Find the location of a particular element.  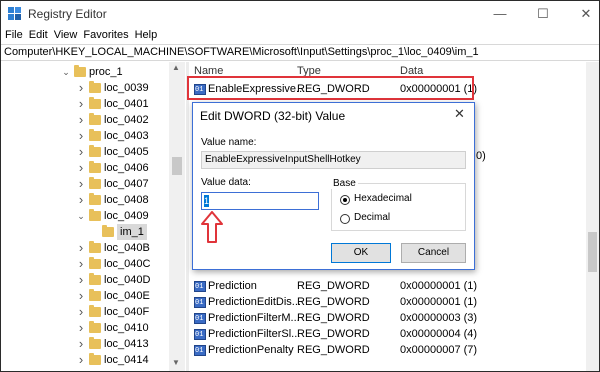

tree-item-label: loc_040C is located at coordinates (127, 264).